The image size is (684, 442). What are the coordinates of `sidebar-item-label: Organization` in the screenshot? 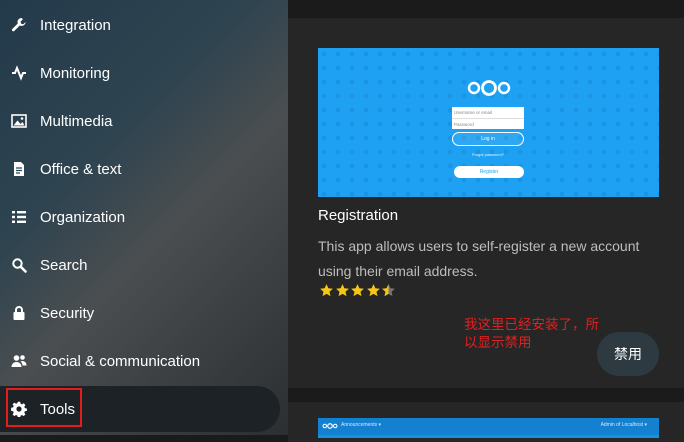 It's located at (83, 217).